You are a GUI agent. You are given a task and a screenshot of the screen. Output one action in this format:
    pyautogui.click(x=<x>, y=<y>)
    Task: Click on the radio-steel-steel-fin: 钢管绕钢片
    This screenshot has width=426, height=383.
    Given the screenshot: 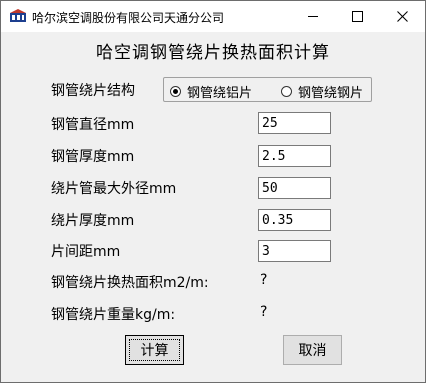 What is the action you would take?
    pyautogui.click(x=322, y=91)
    